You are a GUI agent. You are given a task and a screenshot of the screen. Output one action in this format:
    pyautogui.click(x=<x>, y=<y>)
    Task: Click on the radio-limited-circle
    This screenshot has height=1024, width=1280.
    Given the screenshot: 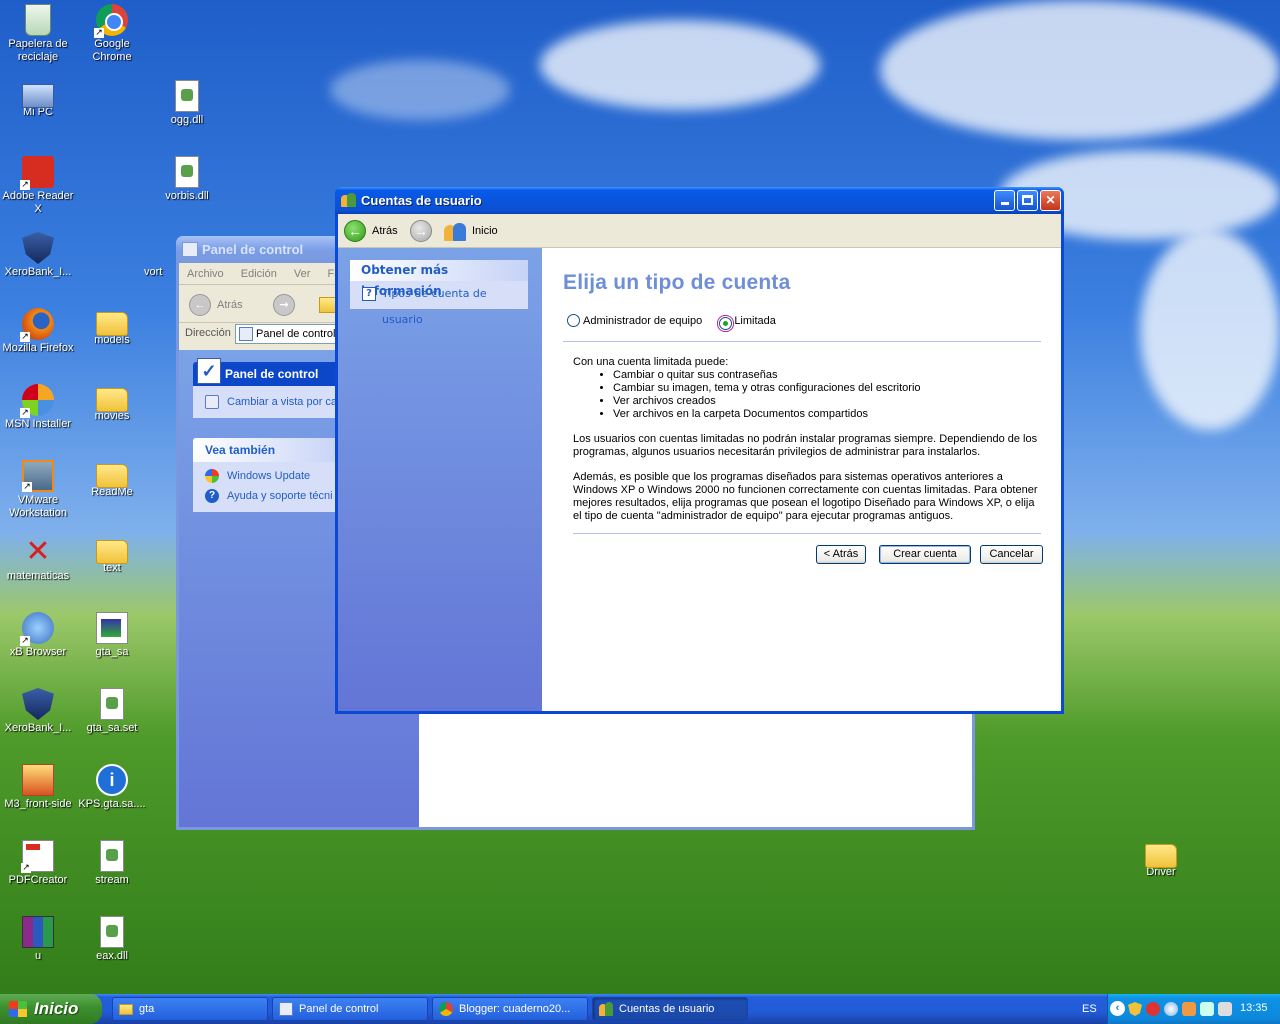 What is the action you would take?
    pyautogui.click(x=726, y=323)
    